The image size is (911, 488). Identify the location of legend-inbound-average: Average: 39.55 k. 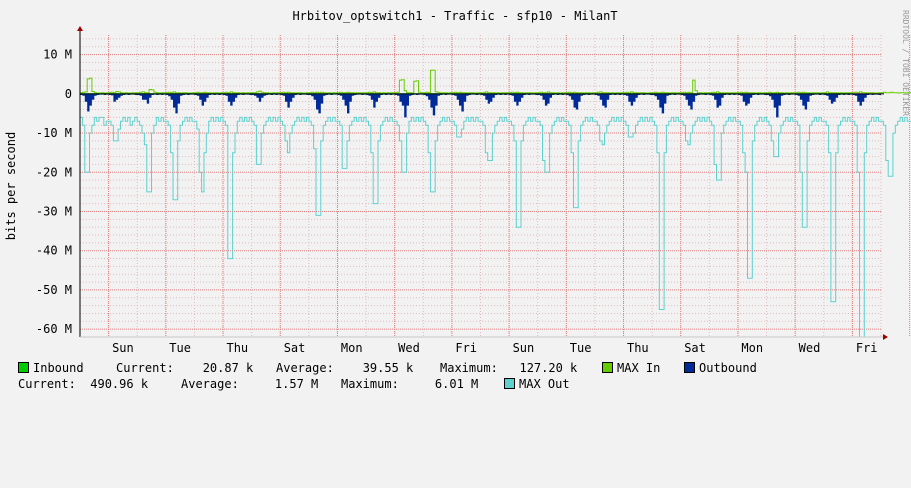
(344, 368).